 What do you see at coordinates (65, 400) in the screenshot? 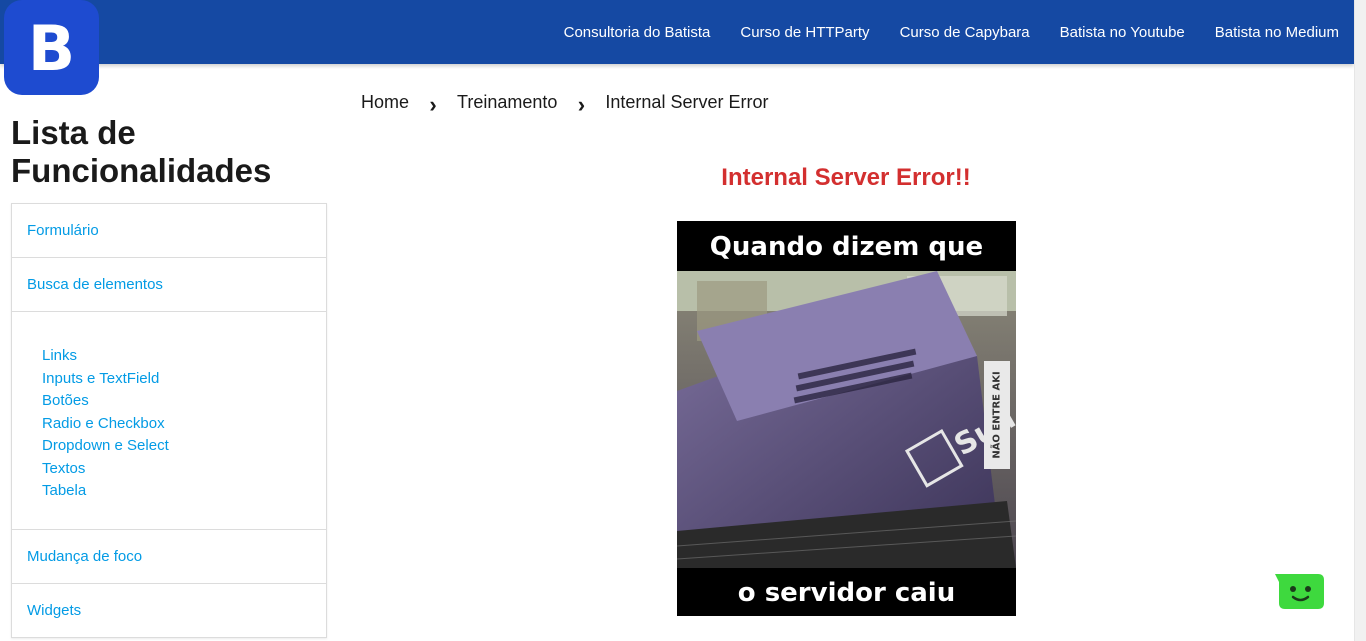
I see `submenu-link-botoes: Botões` at bounding box center [65, 400].